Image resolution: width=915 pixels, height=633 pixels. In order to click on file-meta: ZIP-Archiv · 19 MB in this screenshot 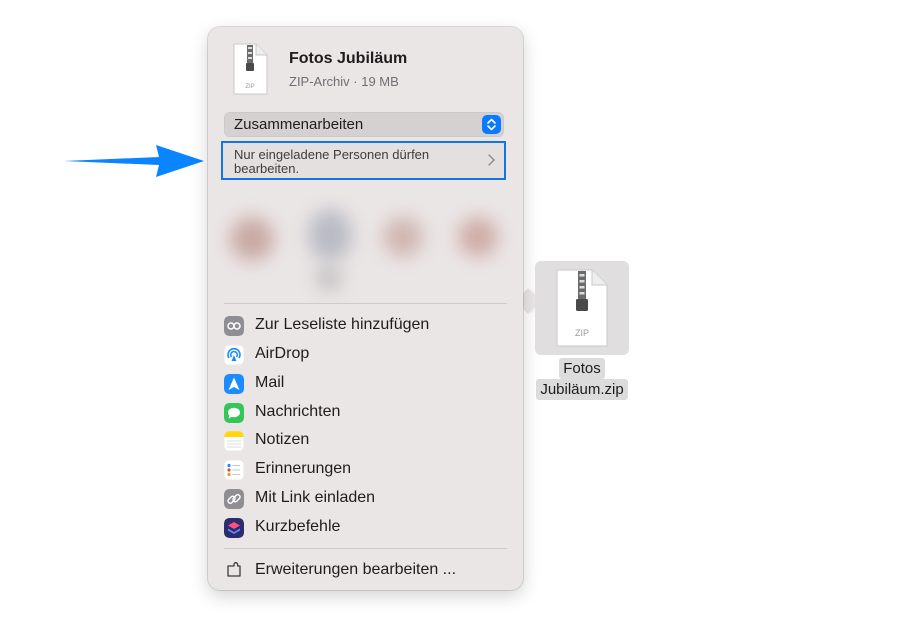, I will do `click(344, 81)`.